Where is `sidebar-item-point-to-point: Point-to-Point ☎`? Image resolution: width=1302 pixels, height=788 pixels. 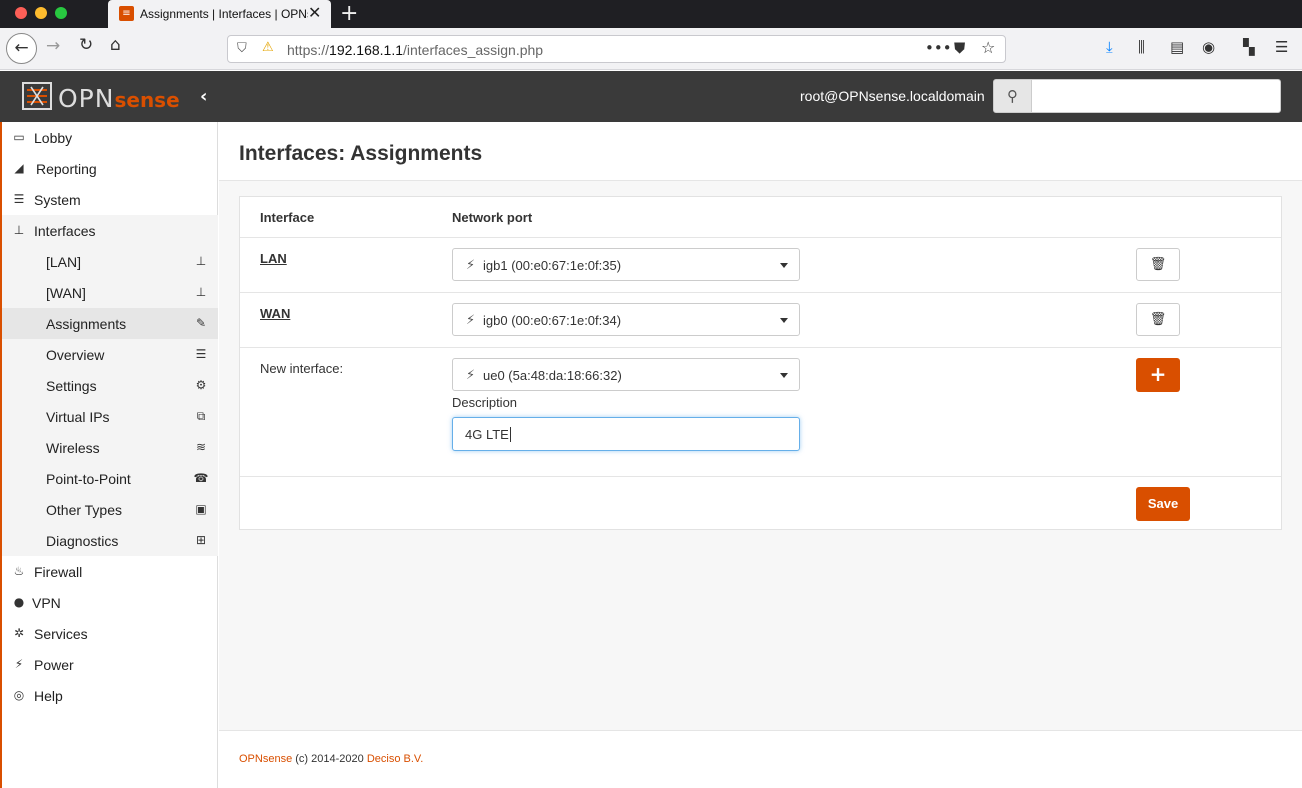 sidebar-item-point-to-point: Point-to-Point ☎ is located at coordinates (110, 478).